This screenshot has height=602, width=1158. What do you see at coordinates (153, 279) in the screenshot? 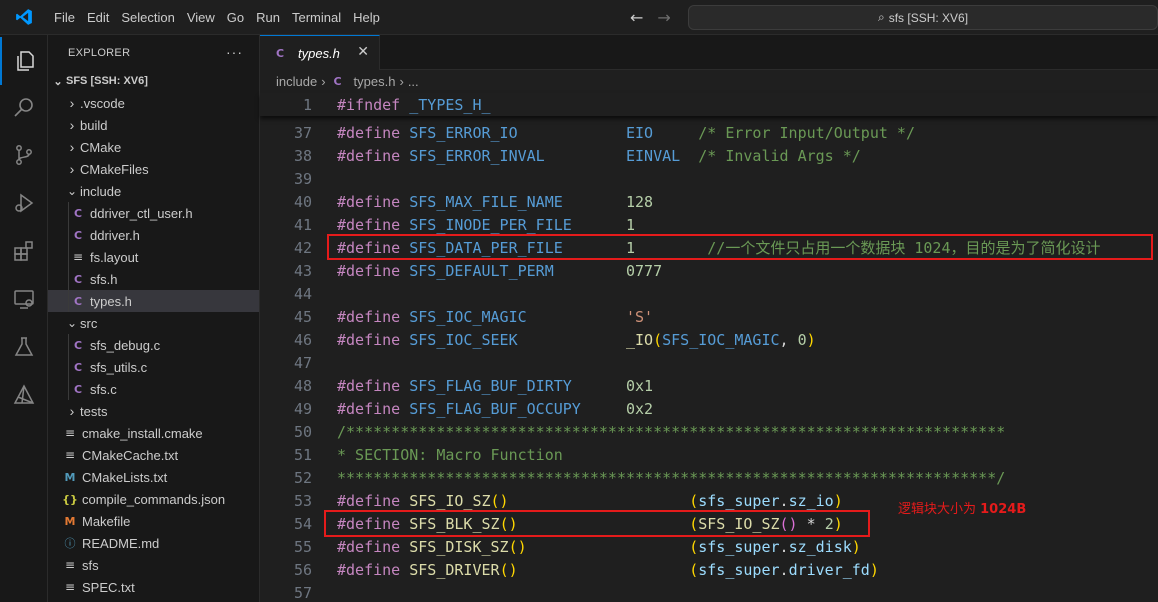
I see `tree-file: Csfs.h` at bounding box center [153, 279].